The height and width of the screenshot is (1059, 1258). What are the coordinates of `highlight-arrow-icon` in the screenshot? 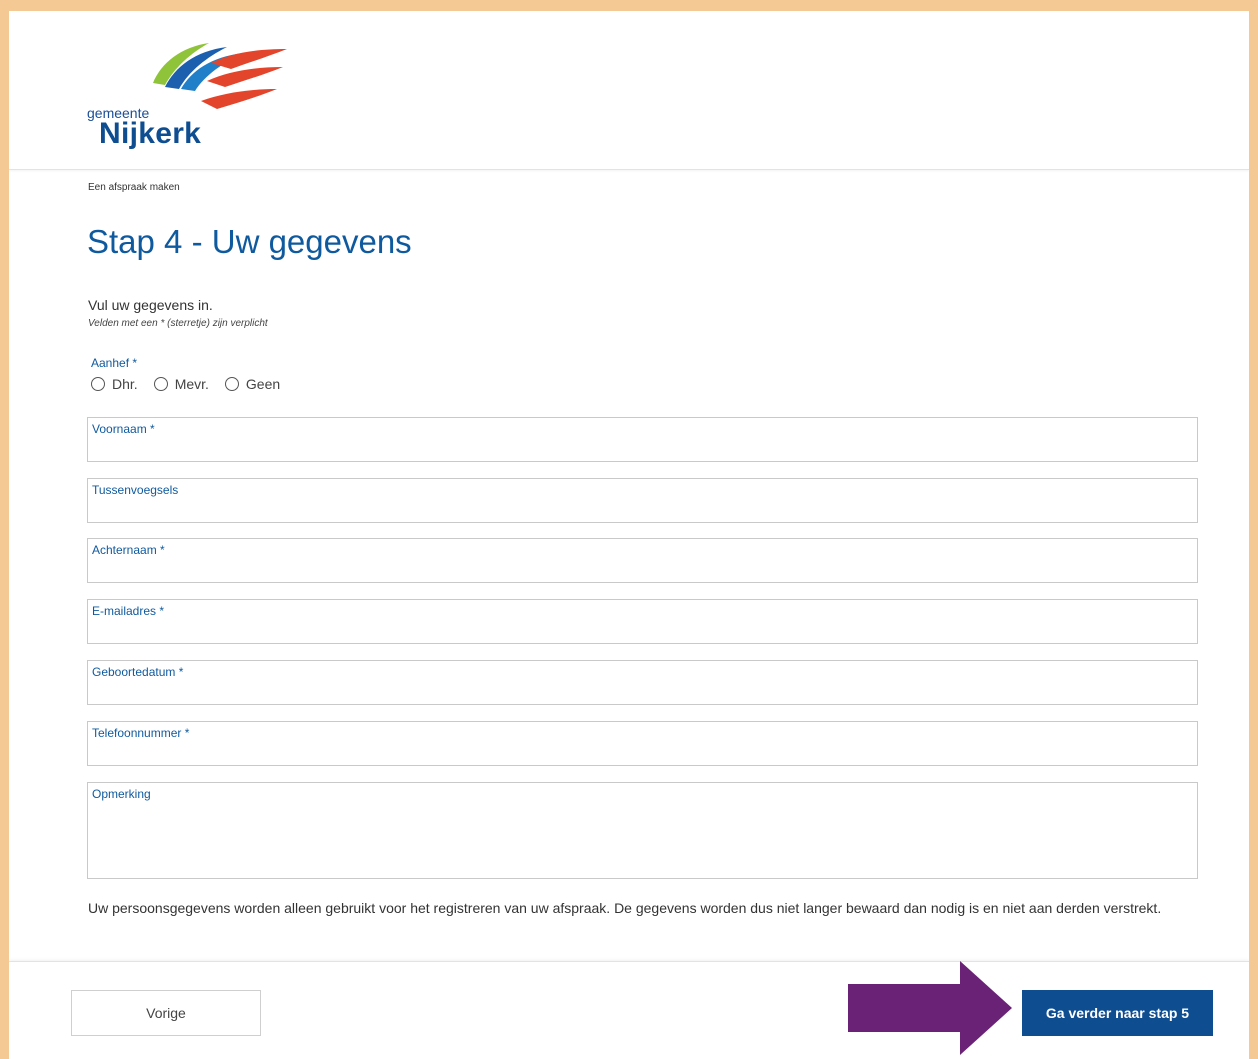 It's located at (930, 1008).